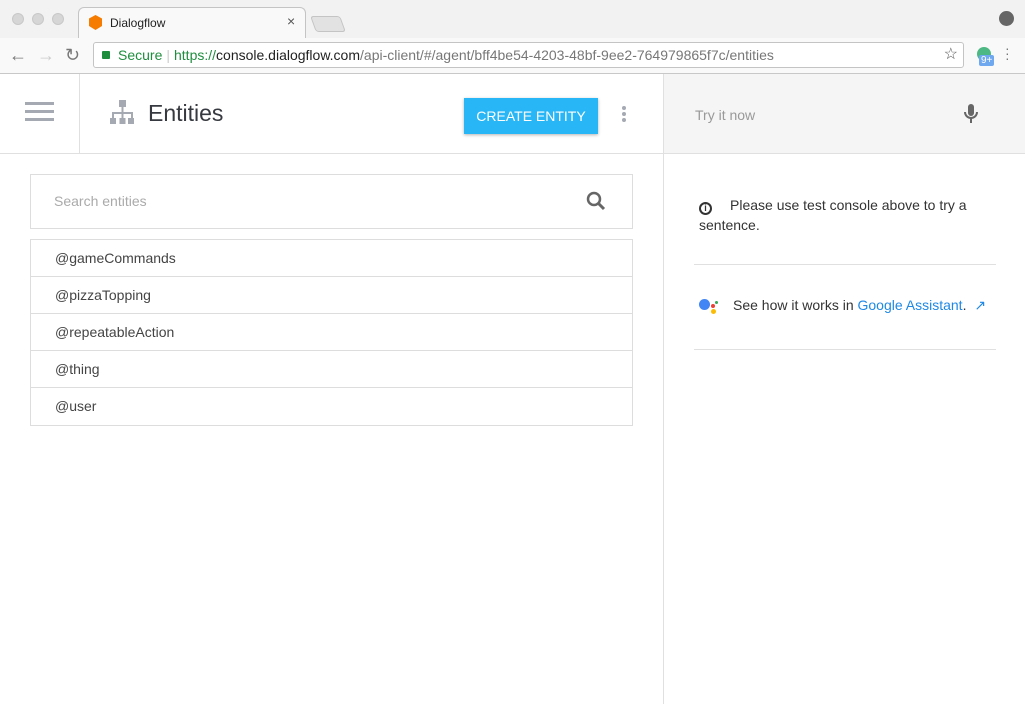 The height and width of the screenshot is (704, 1025). What do you see at coordinates (331, 369) in the screenshot?
I see `entity-row: @thing` at bounding box center [331, 369].